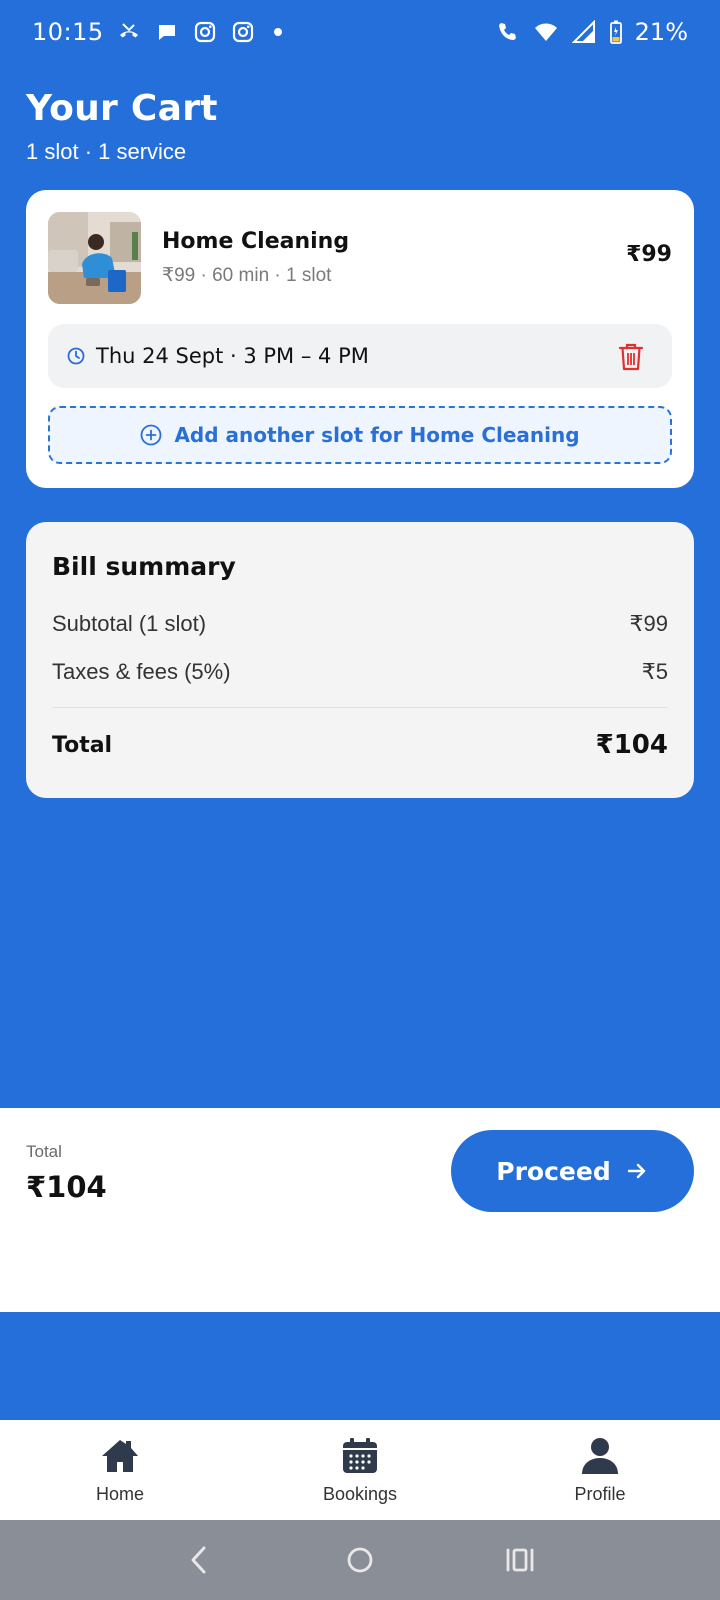  What do you see at coordinates (120, 1456) in the screenshot?
I see `home-icon` at bounding box center [120, 1456].